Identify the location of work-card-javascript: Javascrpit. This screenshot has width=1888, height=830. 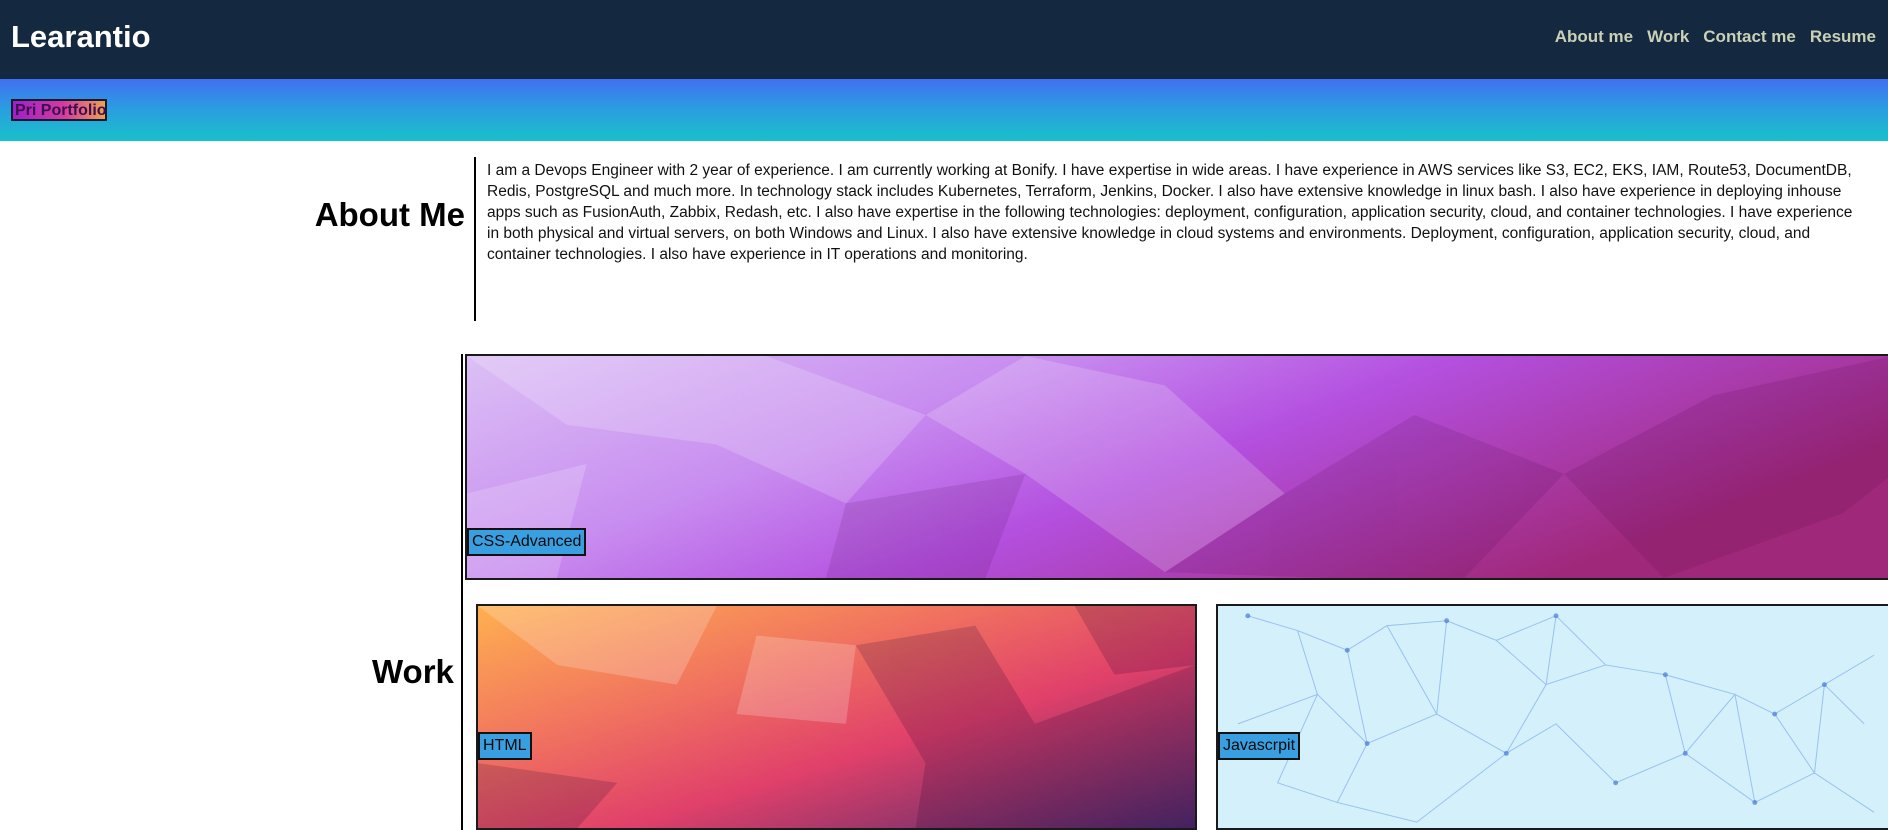
(1552, 717).